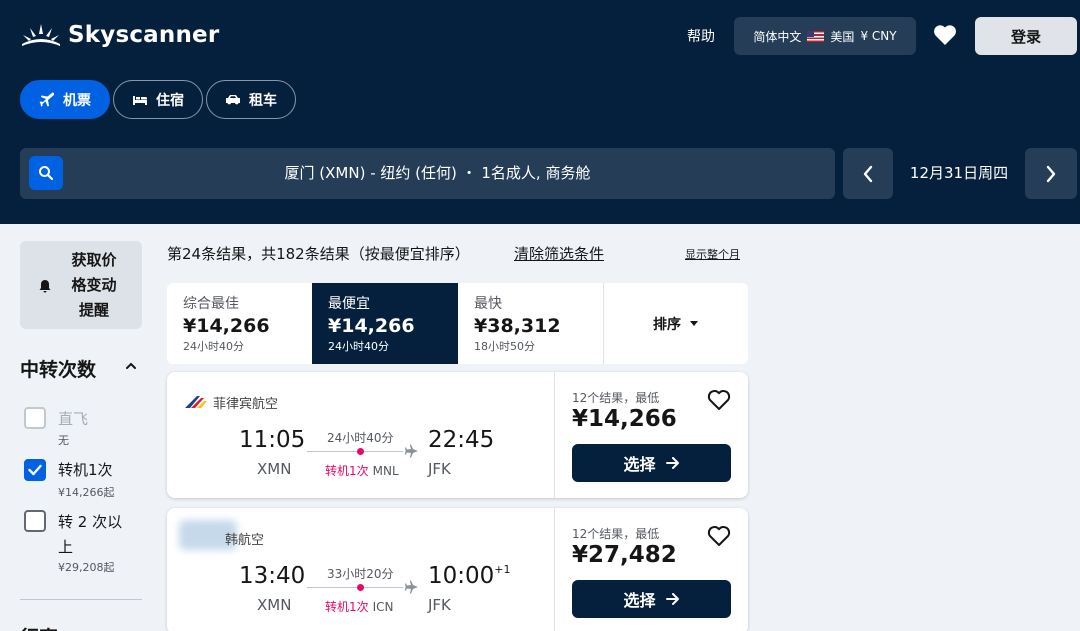 This screenshot has width=1080, height=631. I want to click on sort-tab-price: ¥38,312, so click(517, 326).